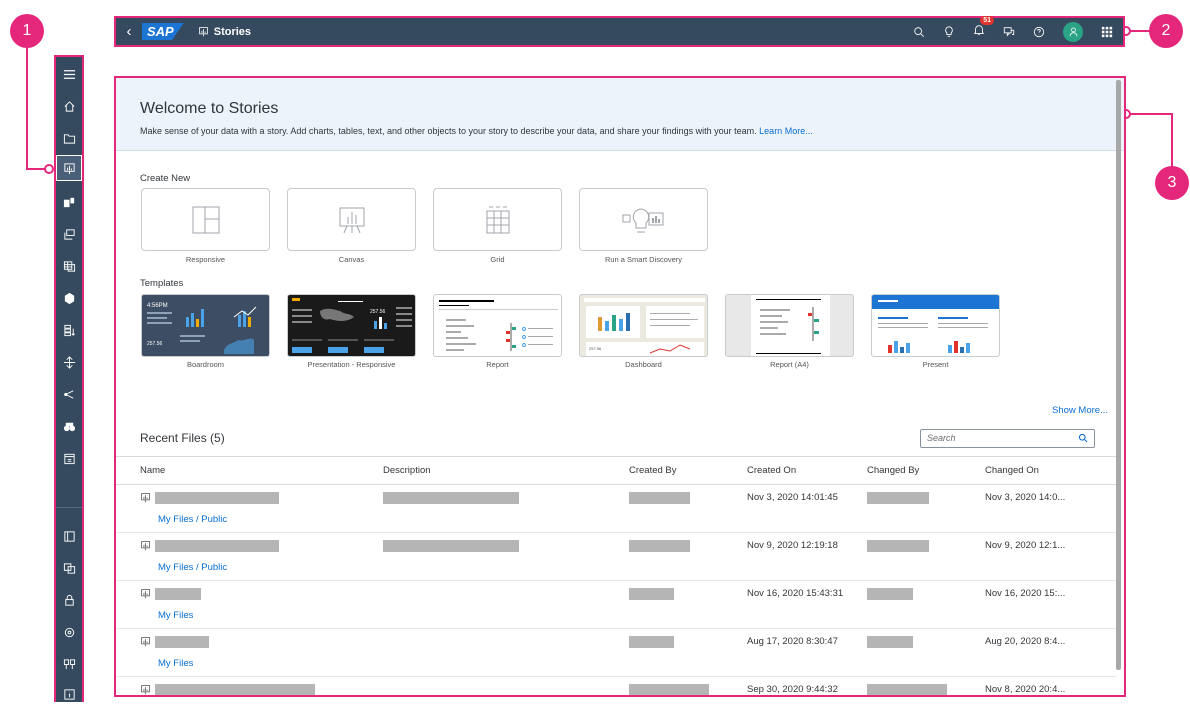  I want to click on side-navigation, so click(69, 378).